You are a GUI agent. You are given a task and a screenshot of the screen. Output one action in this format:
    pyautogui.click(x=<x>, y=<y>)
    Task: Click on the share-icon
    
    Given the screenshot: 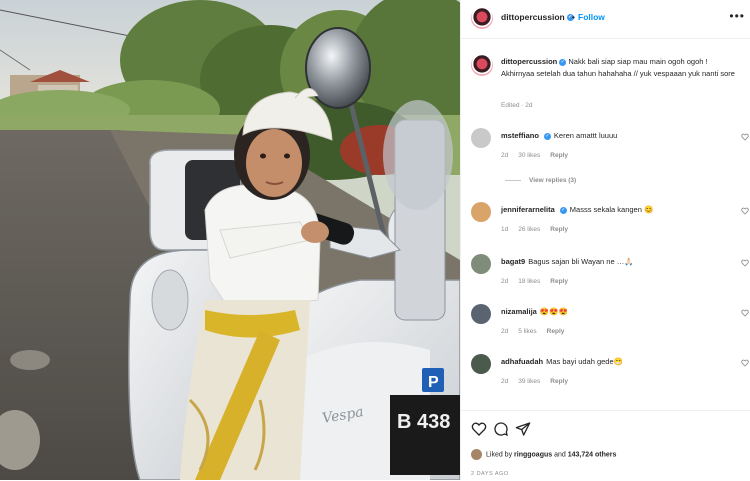 What is the action you would take?
    pyautogui.click(x=523, y=429)
    